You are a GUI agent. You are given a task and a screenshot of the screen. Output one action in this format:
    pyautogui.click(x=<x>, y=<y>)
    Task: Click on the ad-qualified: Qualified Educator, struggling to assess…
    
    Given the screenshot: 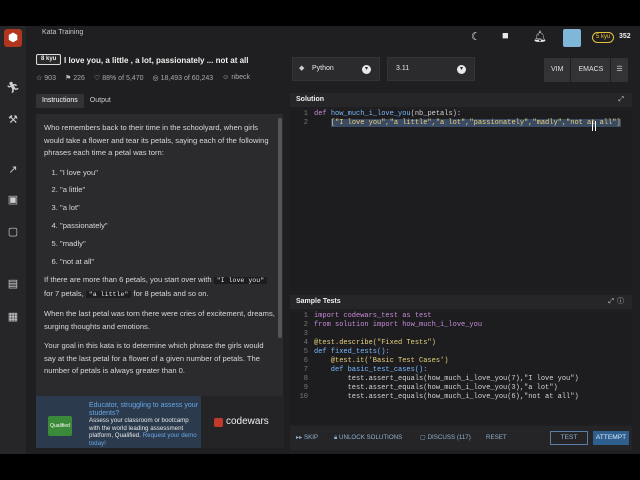 What is the action you would take?
    pyautogui.click(x=118, y=422)
    